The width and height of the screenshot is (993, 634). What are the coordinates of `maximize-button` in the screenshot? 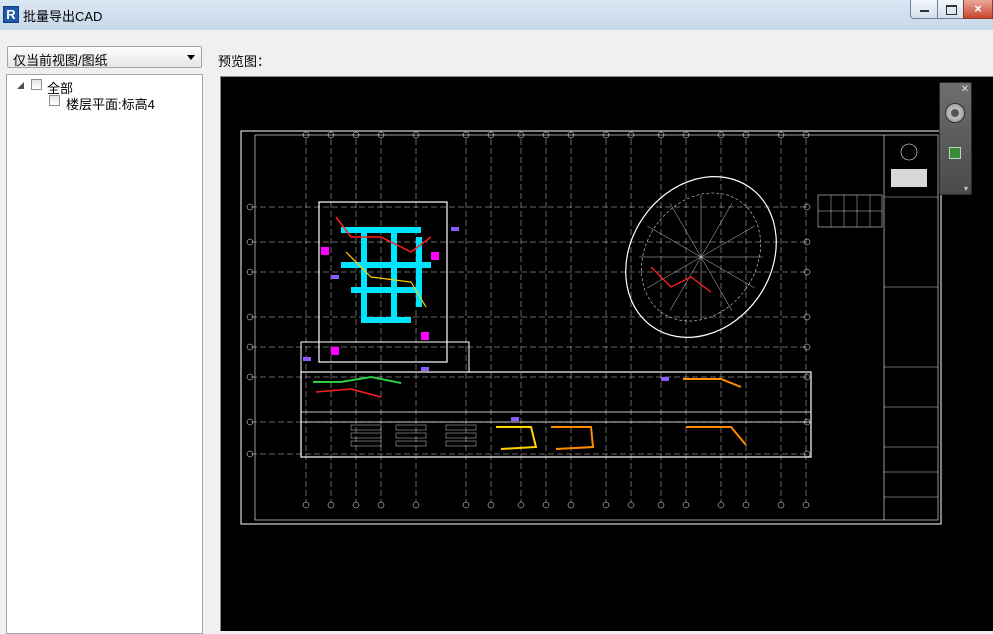 It's located at (950, 9).